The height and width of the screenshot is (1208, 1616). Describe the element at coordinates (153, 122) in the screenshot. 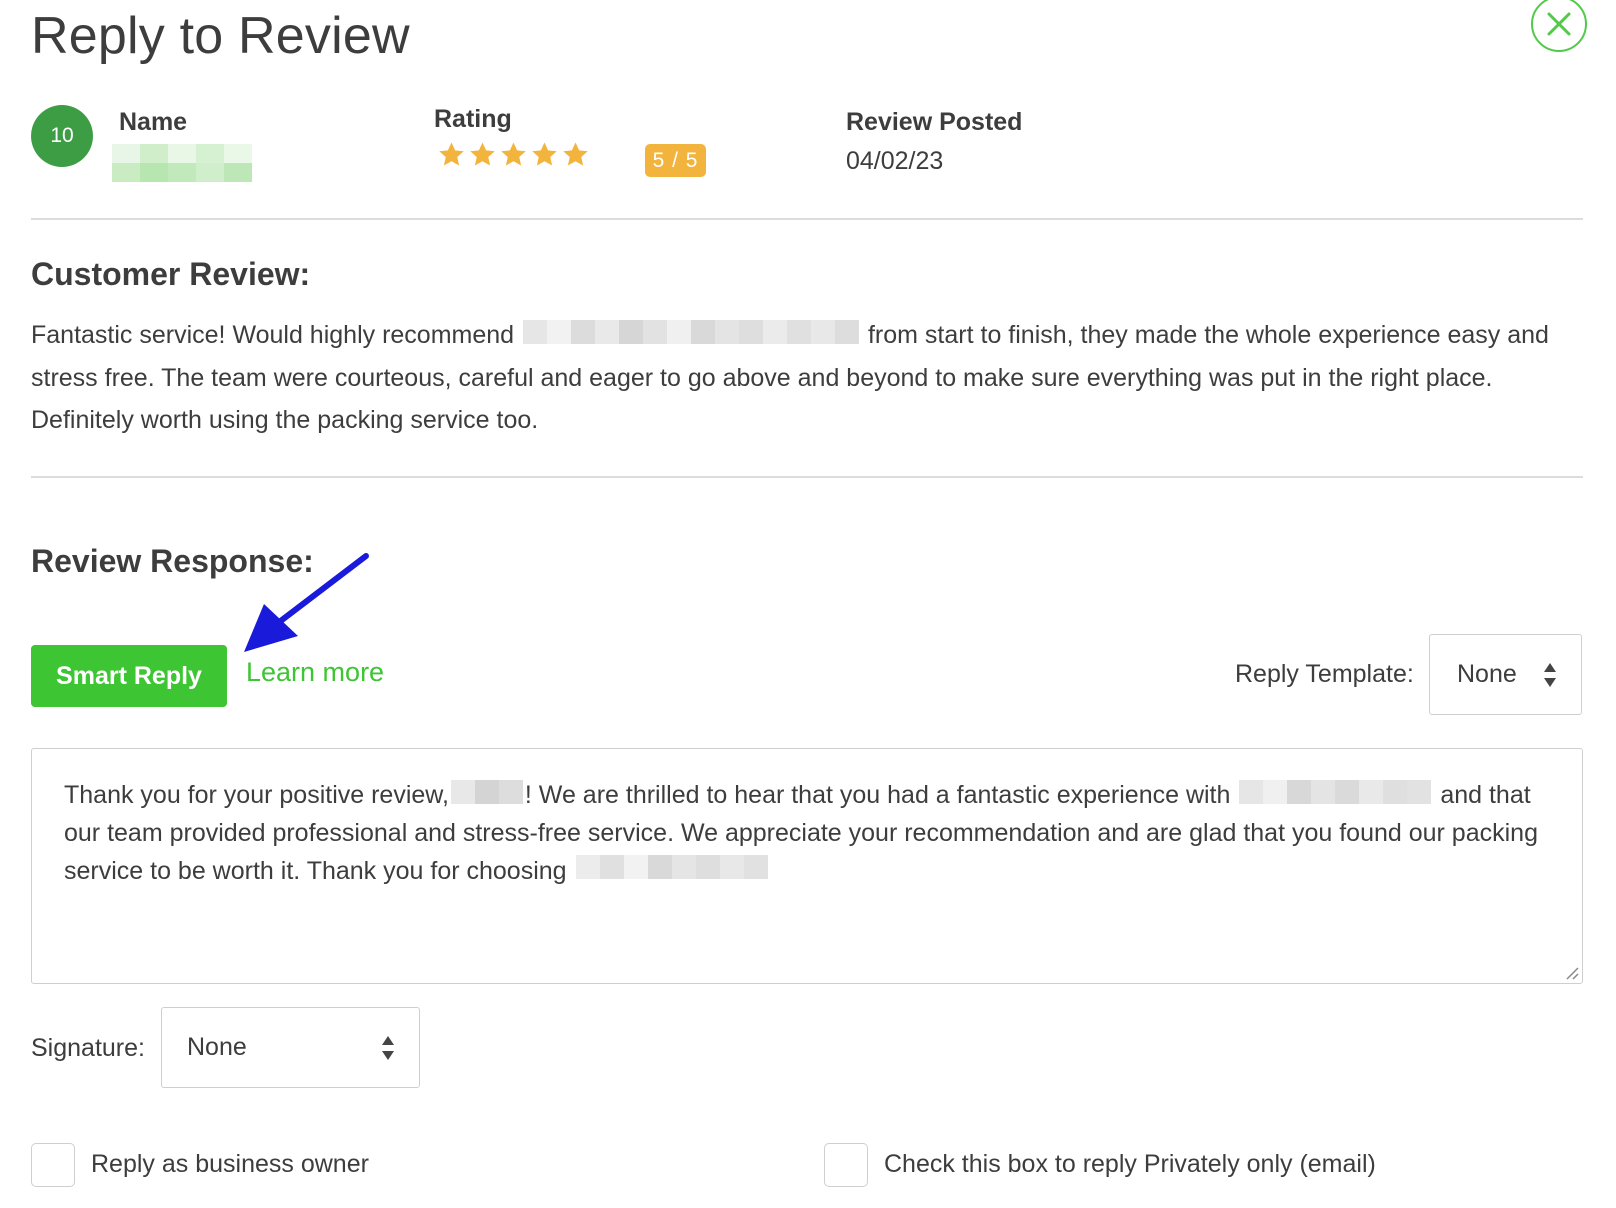

I see `name-label: Name` at that location.